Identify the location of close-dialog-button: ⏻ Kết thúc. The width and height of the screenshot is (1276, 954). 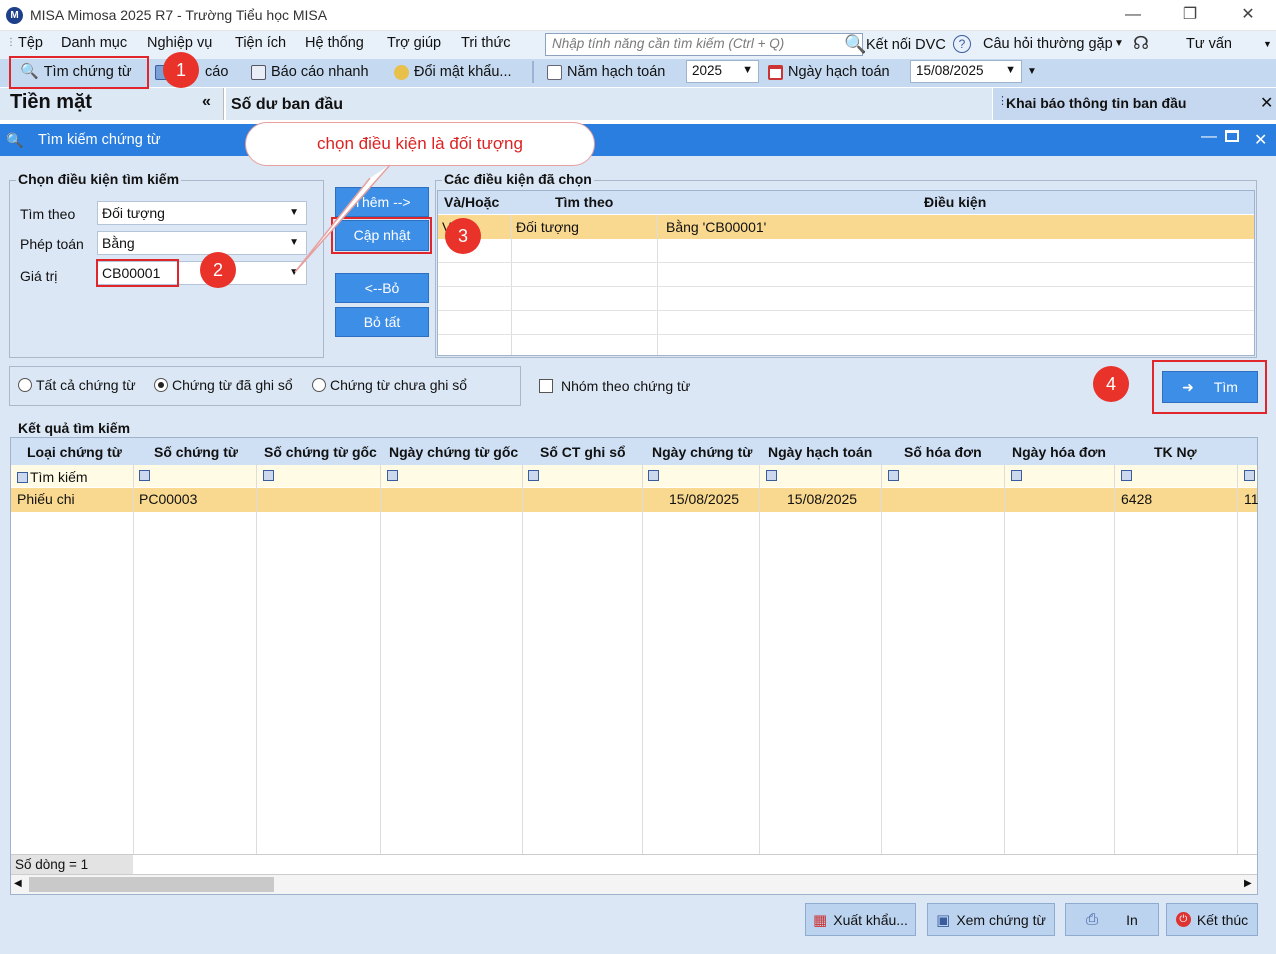
(1212, 919).